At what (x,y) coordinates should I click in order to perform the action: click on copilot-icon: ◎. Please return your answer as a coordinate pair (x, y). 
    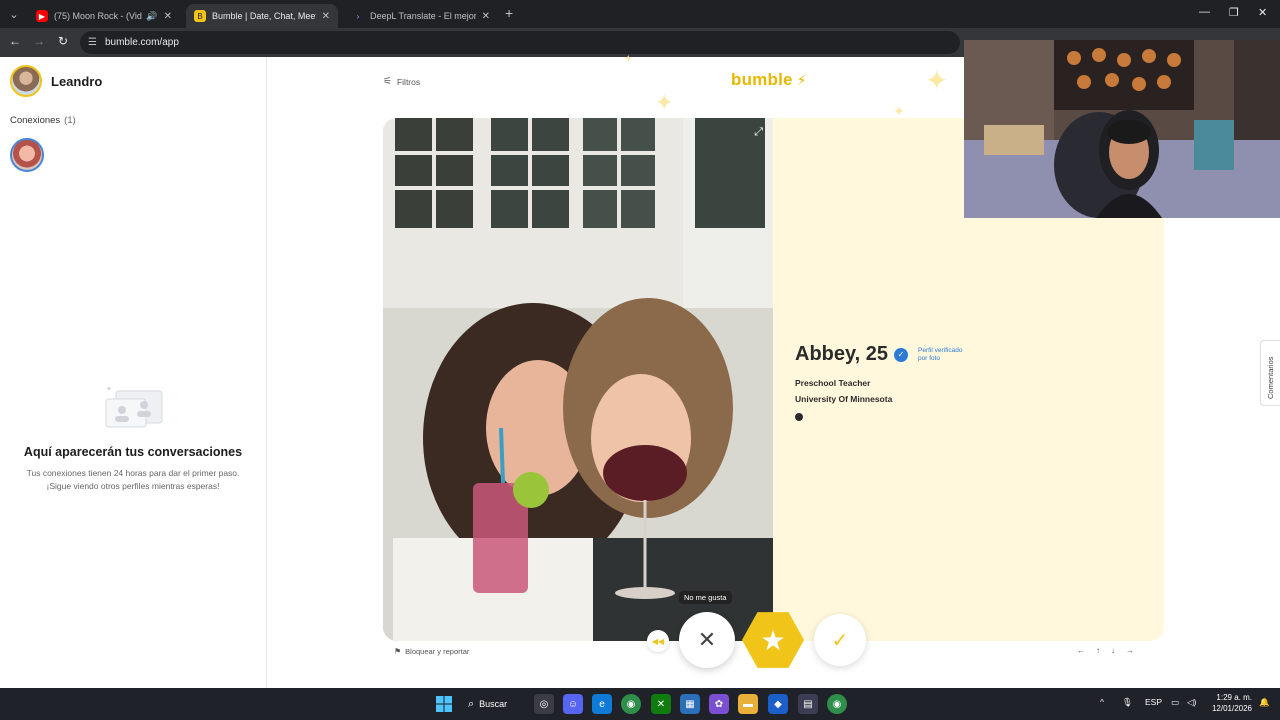
    Looking at the image, I should click on (544, 704).